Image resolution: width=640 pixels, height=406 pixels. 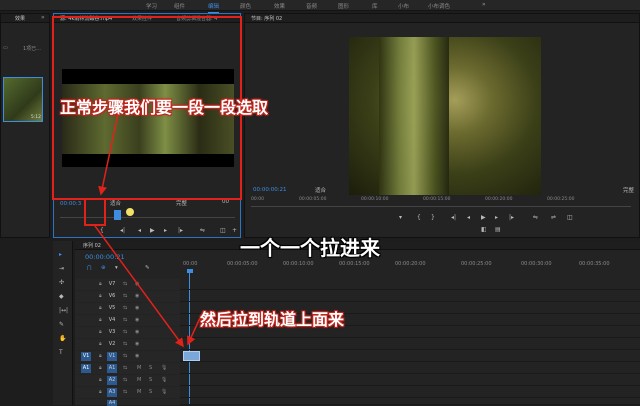 I want to click on arrow-to-playhead, so click(x=108, y=154).